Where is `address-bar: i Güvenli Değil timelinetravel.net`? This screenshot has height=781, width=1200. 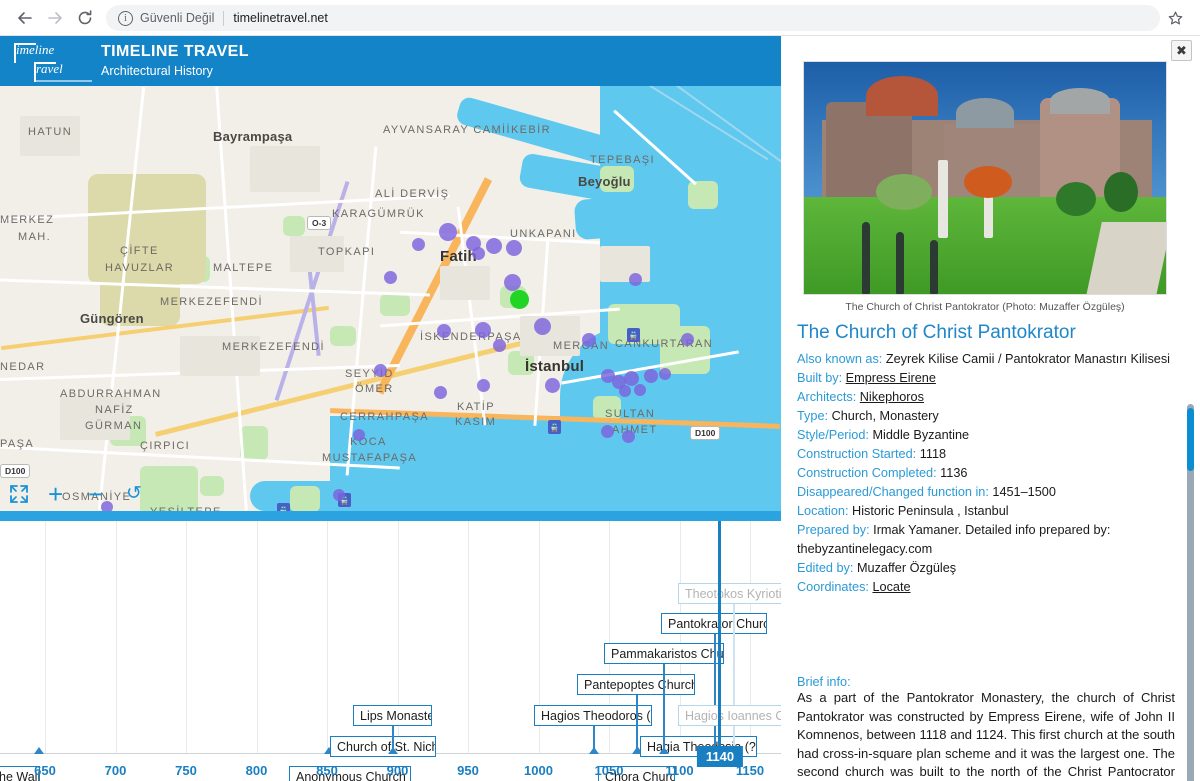
address-bar: i Güvenli Değil timelinetravel.net is located at coordinates (633, 18).